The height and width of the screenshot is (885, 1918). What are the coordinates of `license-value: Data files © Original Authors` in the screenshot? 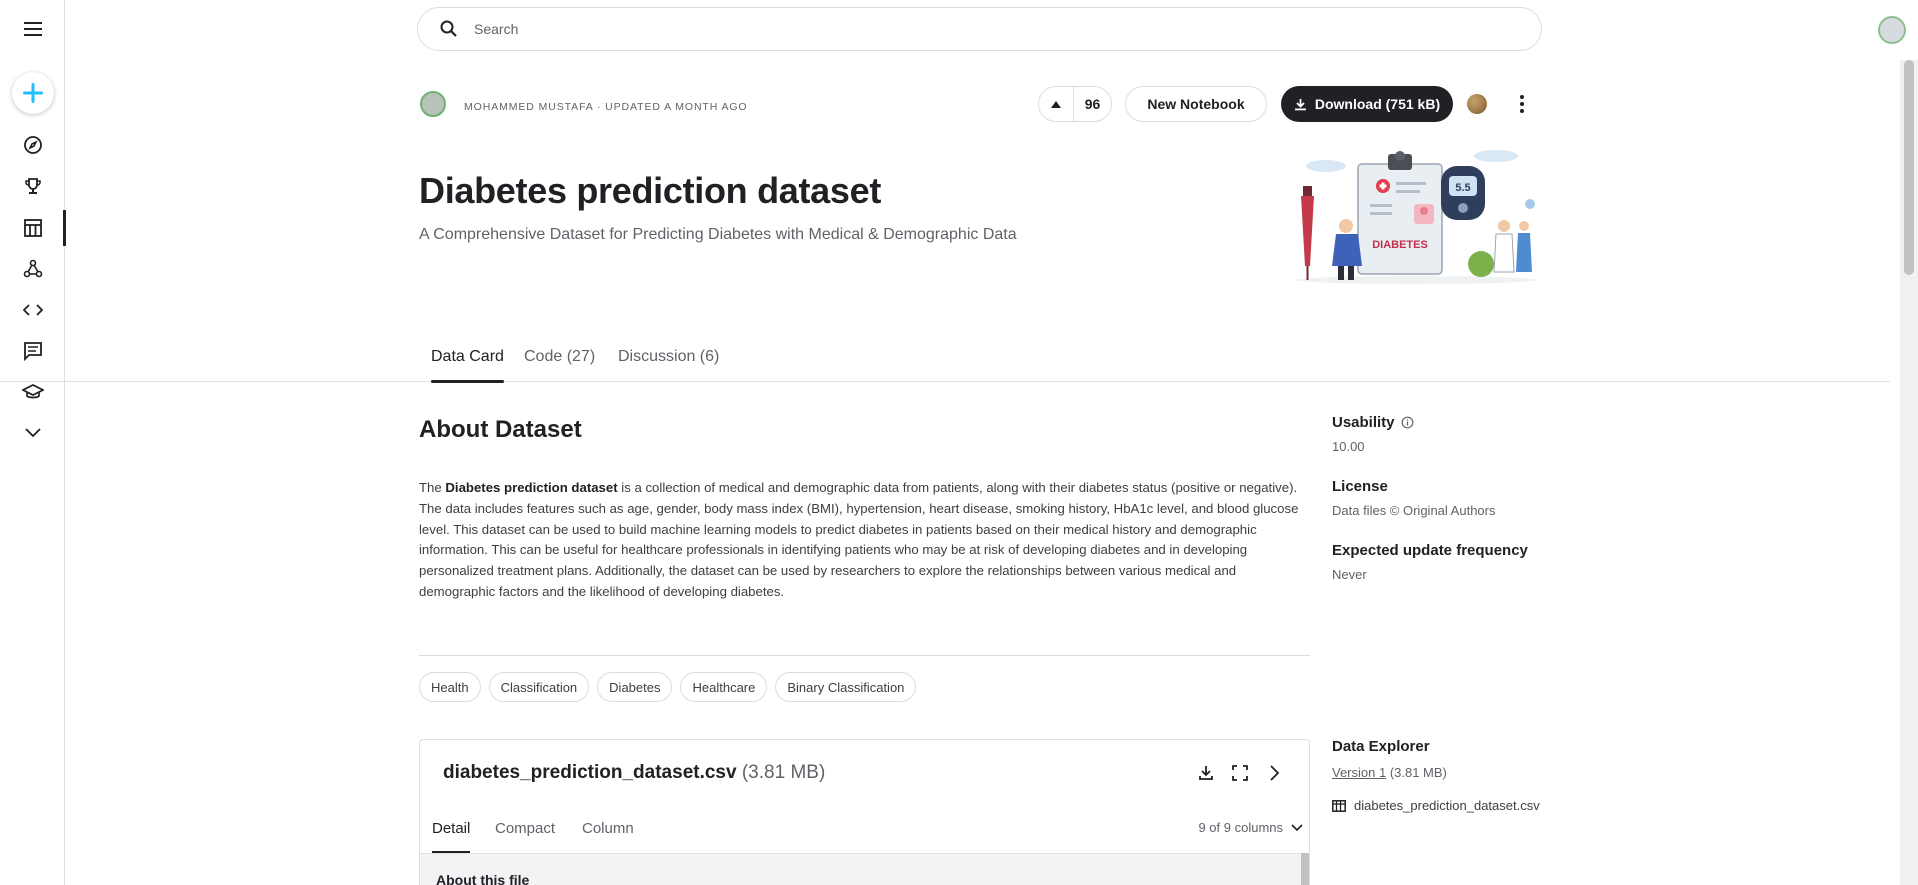 It's located at (1414, 510).